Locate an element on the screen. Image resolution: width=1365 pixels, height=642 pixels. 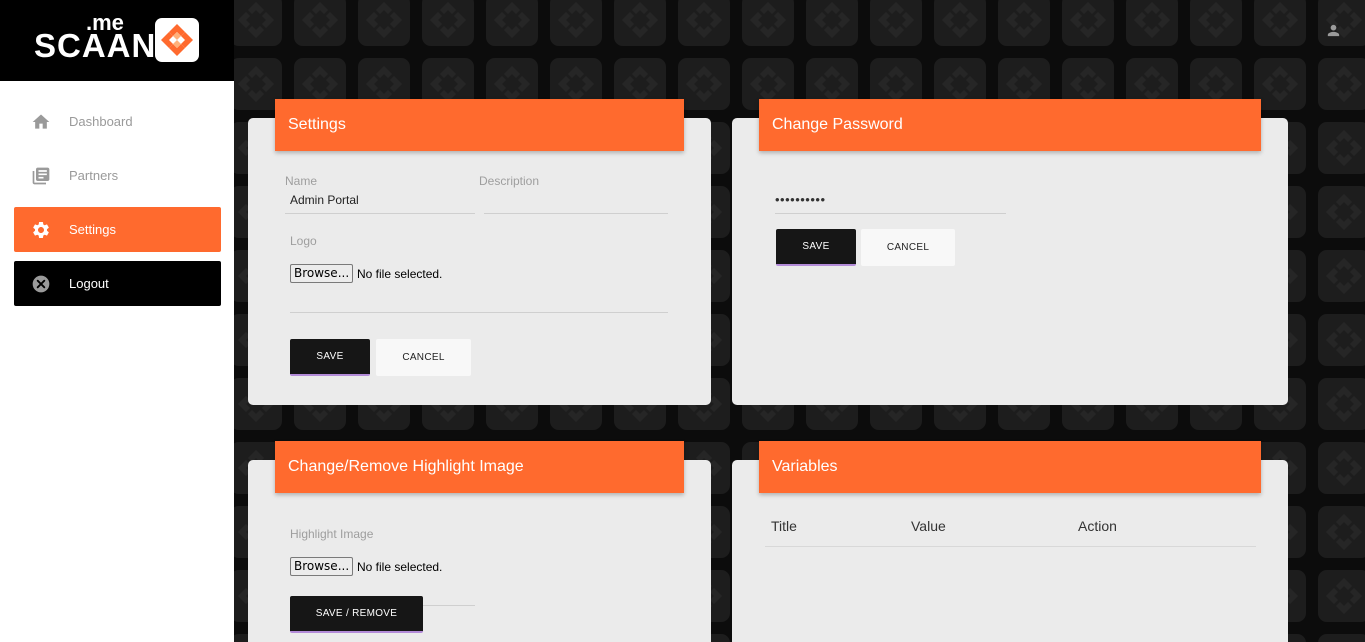
sidebar-item-logout: Logout is located at coordinates (117, 283).